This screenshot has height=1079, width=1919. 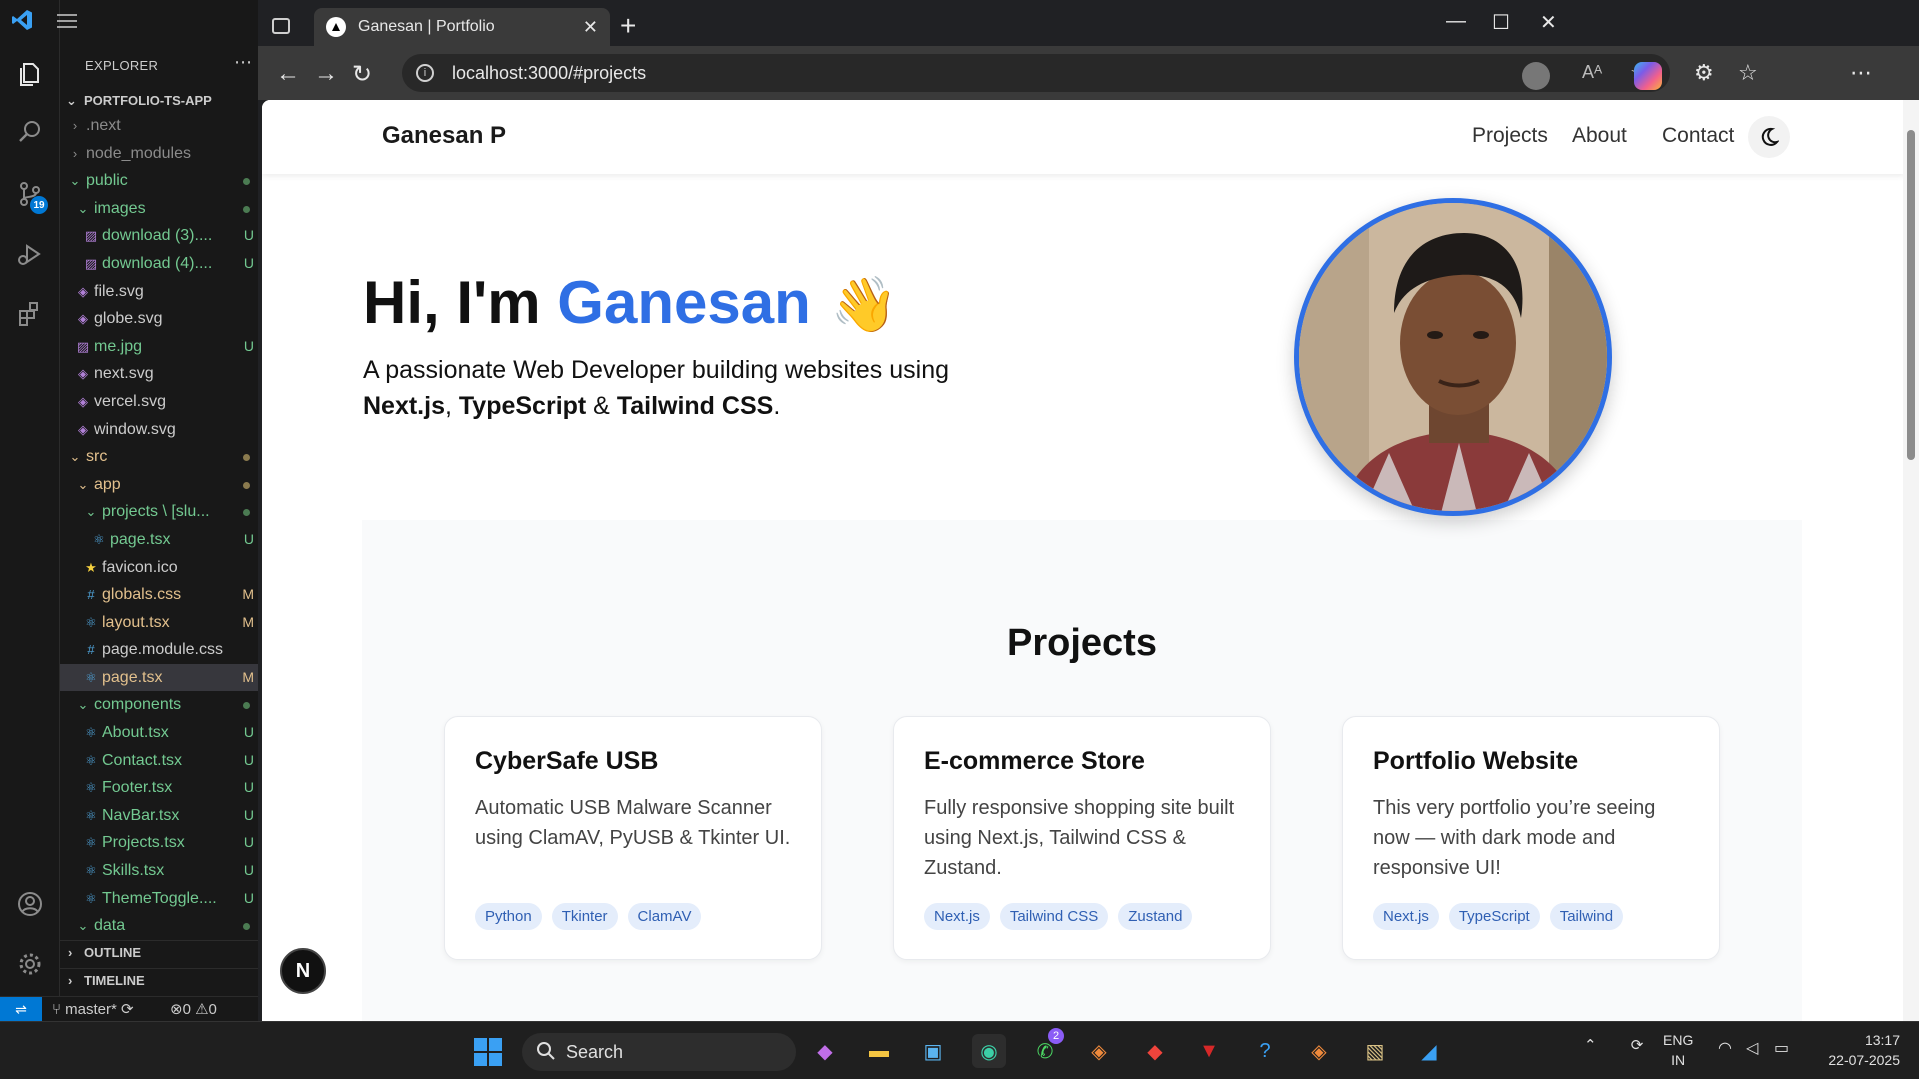 I want to click on tab-close-icon: ✕, so click(x=590, y=27).